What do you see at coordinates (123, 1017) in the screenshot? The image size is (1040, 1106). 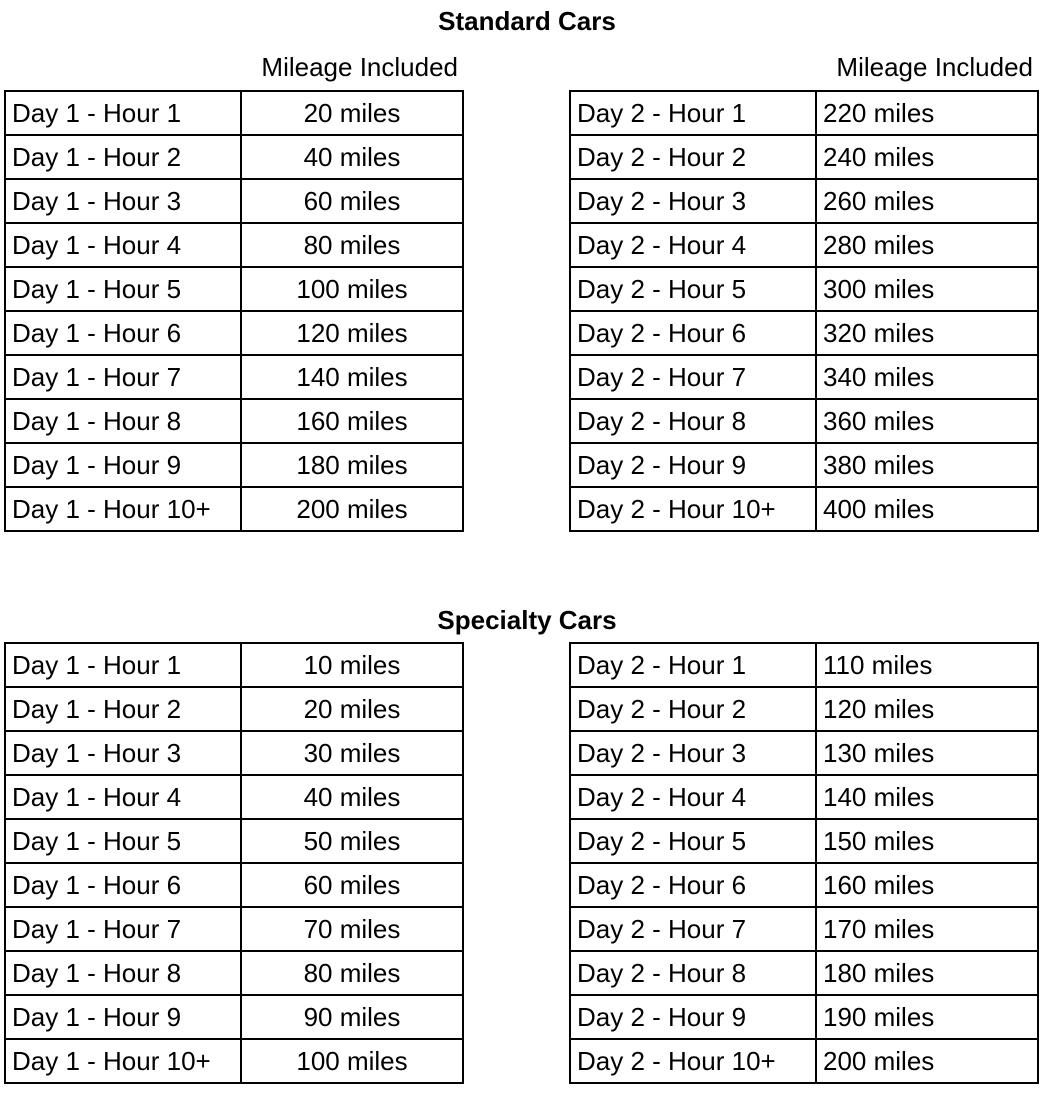 I see `period-label: Day 1 - Hour 9` at bounding box center [123, 1017].